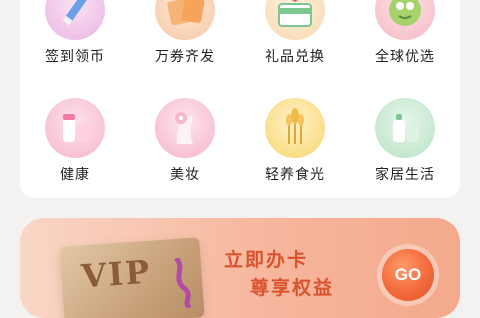 This screenshot has width=480, height=318. I want to click on gift-box-icon, so click(295, 20).